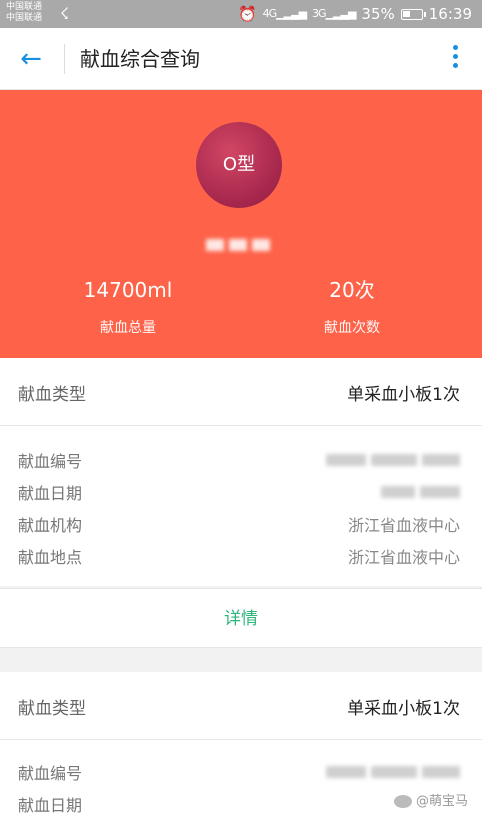 This screenshot has width=482, height=819. What do you see at coordinates (413, 14) in the screenshot?
I see `battery-icon` at bounding box center [413, 14].